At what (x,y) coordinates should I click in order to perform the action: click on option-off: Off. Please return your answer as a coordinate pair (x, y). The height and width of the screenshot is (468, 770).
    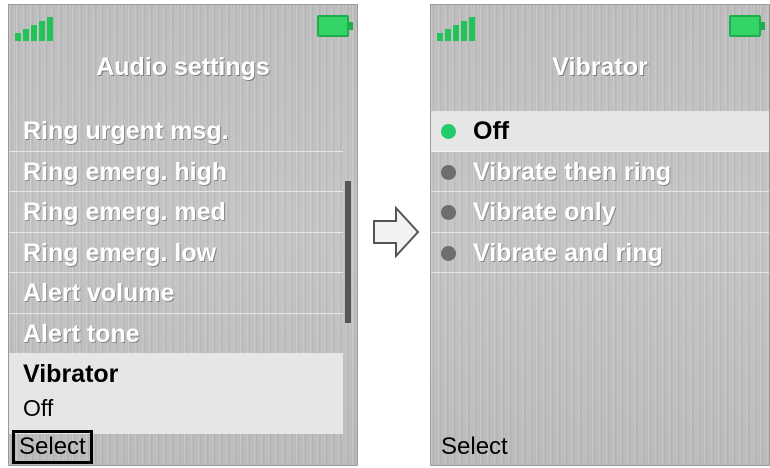
    Looking at the image, I should click on (600, 131).